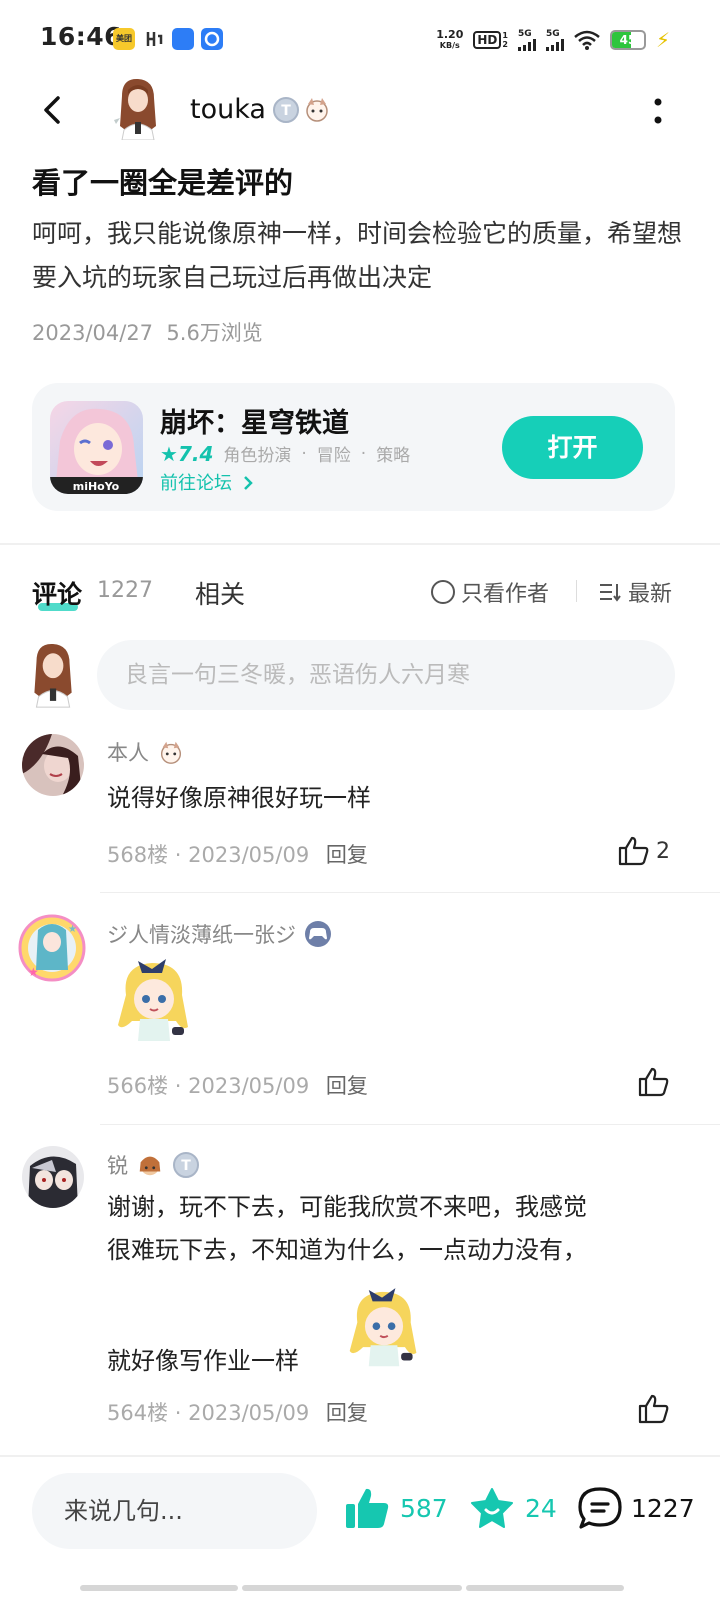  I want to click on gesture-bar, so click(352, 1588).